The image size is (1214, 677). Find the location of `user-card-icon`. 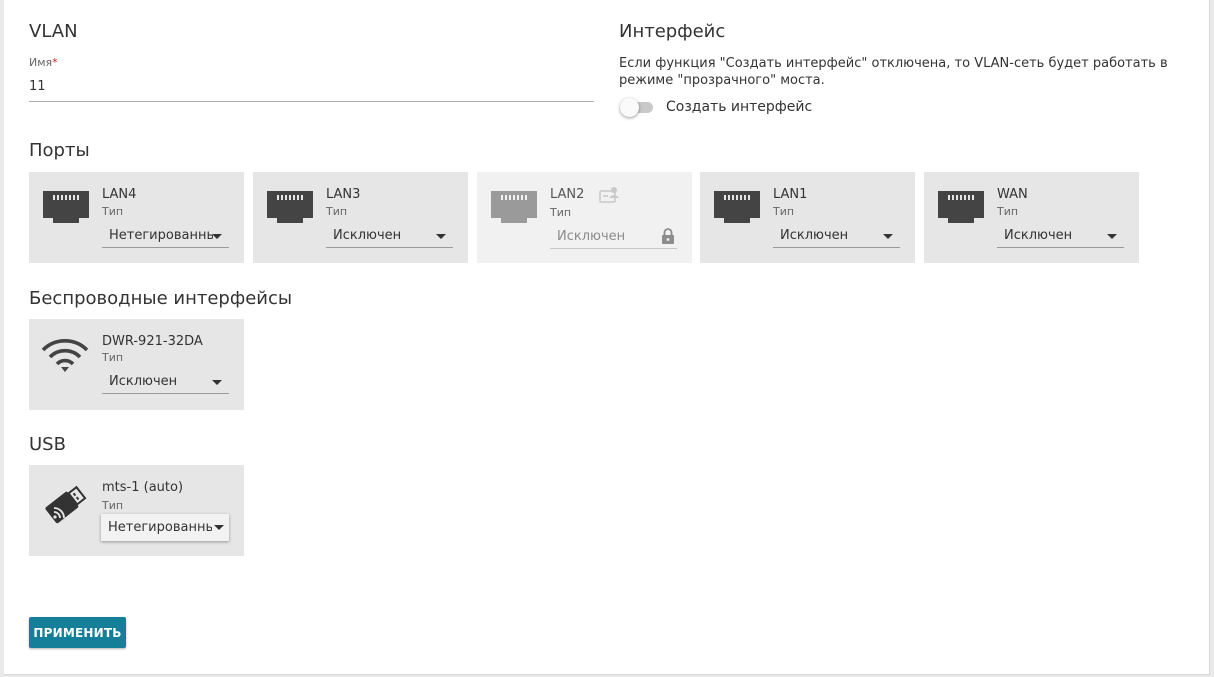

user-card-icon is located at coordinates (610, 197).